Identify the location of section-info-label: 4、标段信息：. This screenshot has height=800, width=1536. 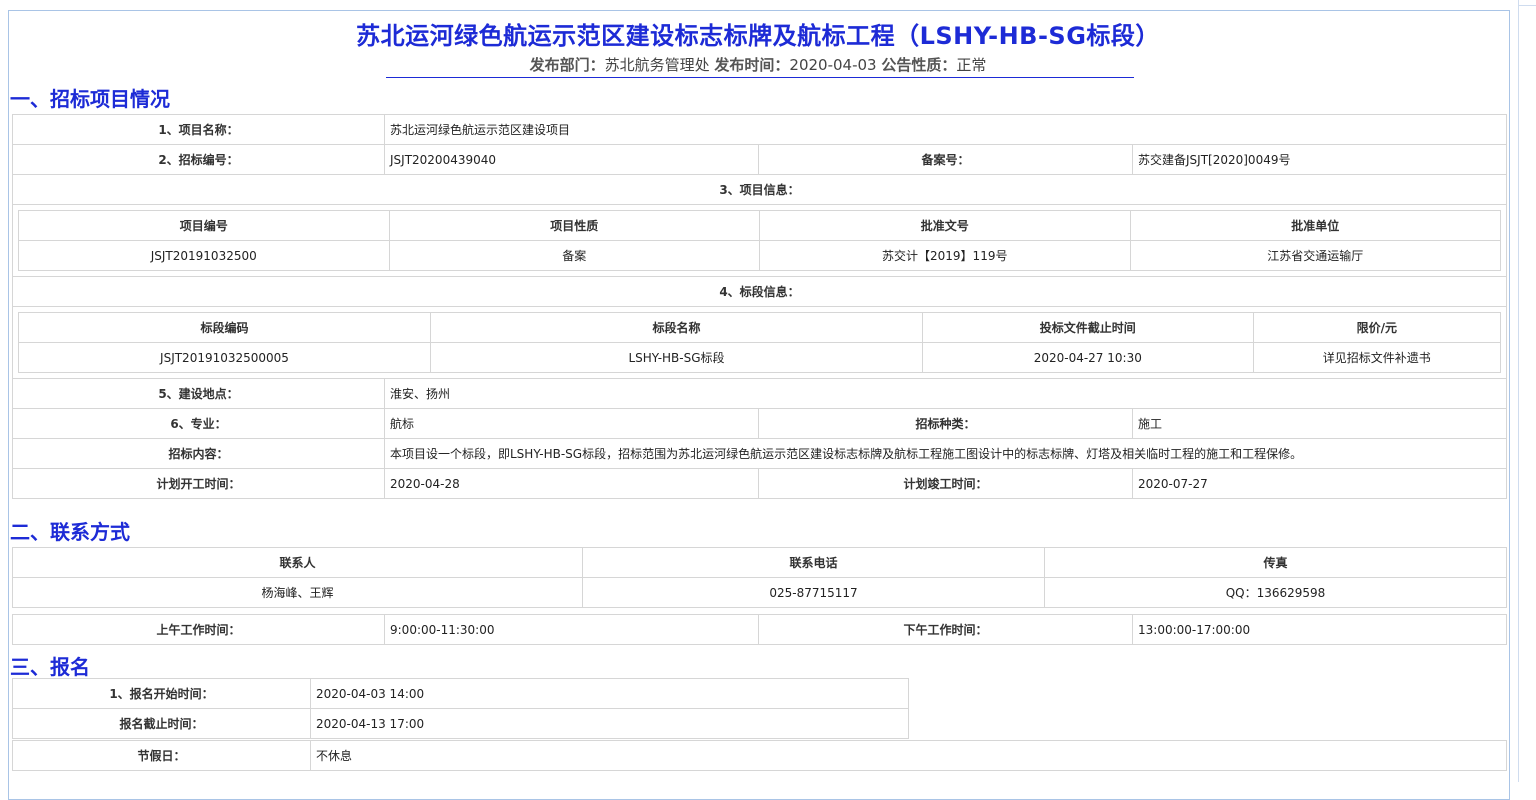
(759, 291).